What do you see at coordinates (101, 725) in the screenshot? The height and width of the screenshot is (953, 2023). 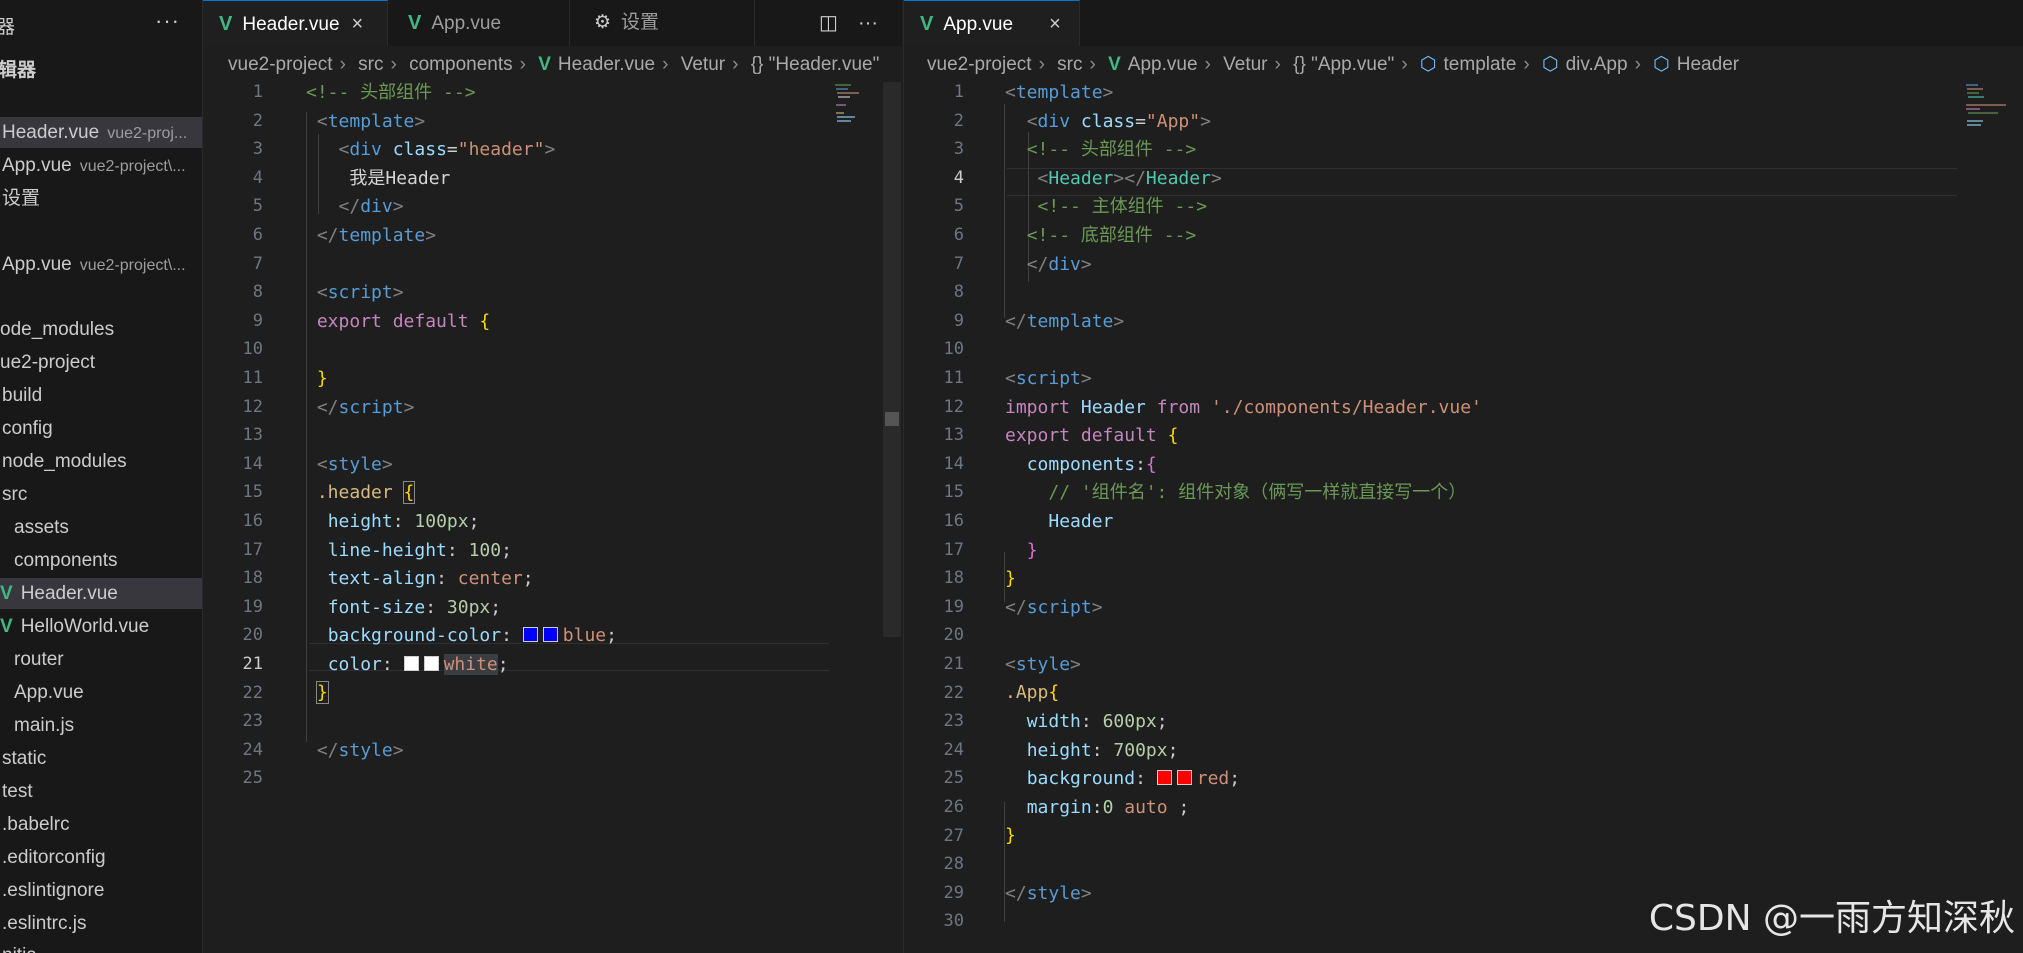 I see `tree-item: main.js` at bounding box center [101, 725].